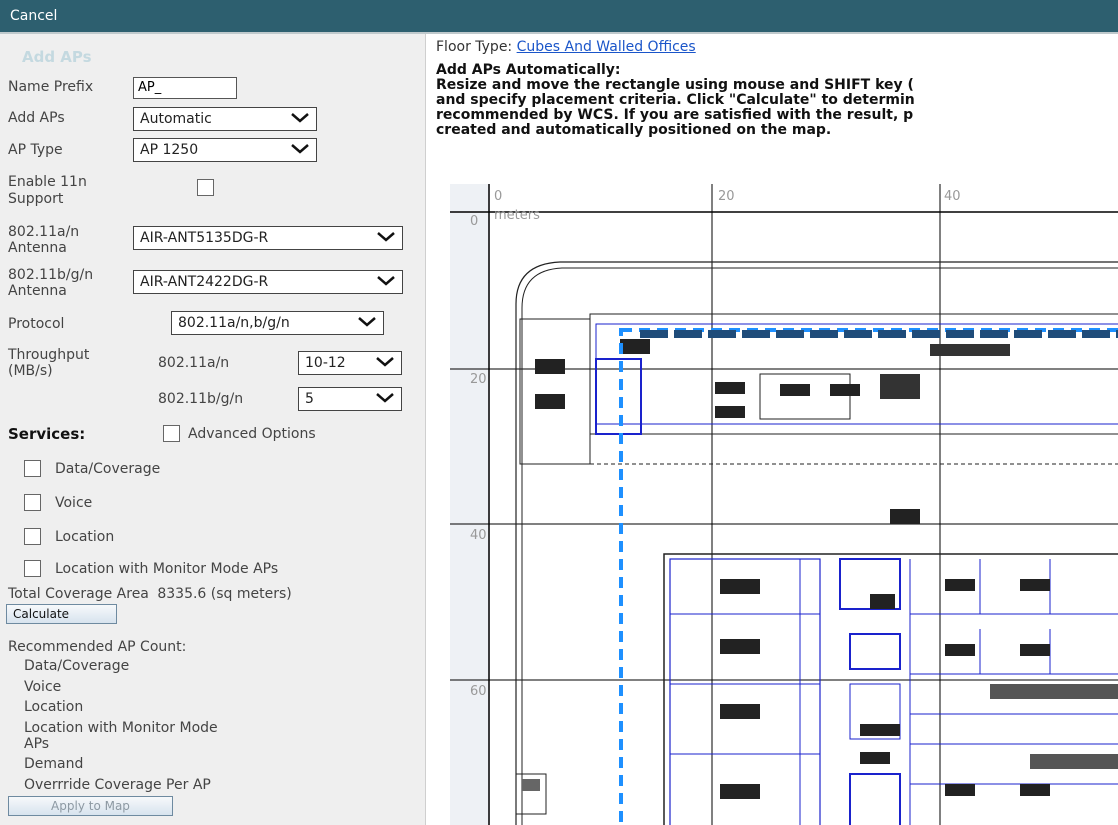 The height and width of the screenshot is (825, 1118). Describe the element at coordinates (54, 707) in the screenshot. I see `recommended-item: Location` at that location.